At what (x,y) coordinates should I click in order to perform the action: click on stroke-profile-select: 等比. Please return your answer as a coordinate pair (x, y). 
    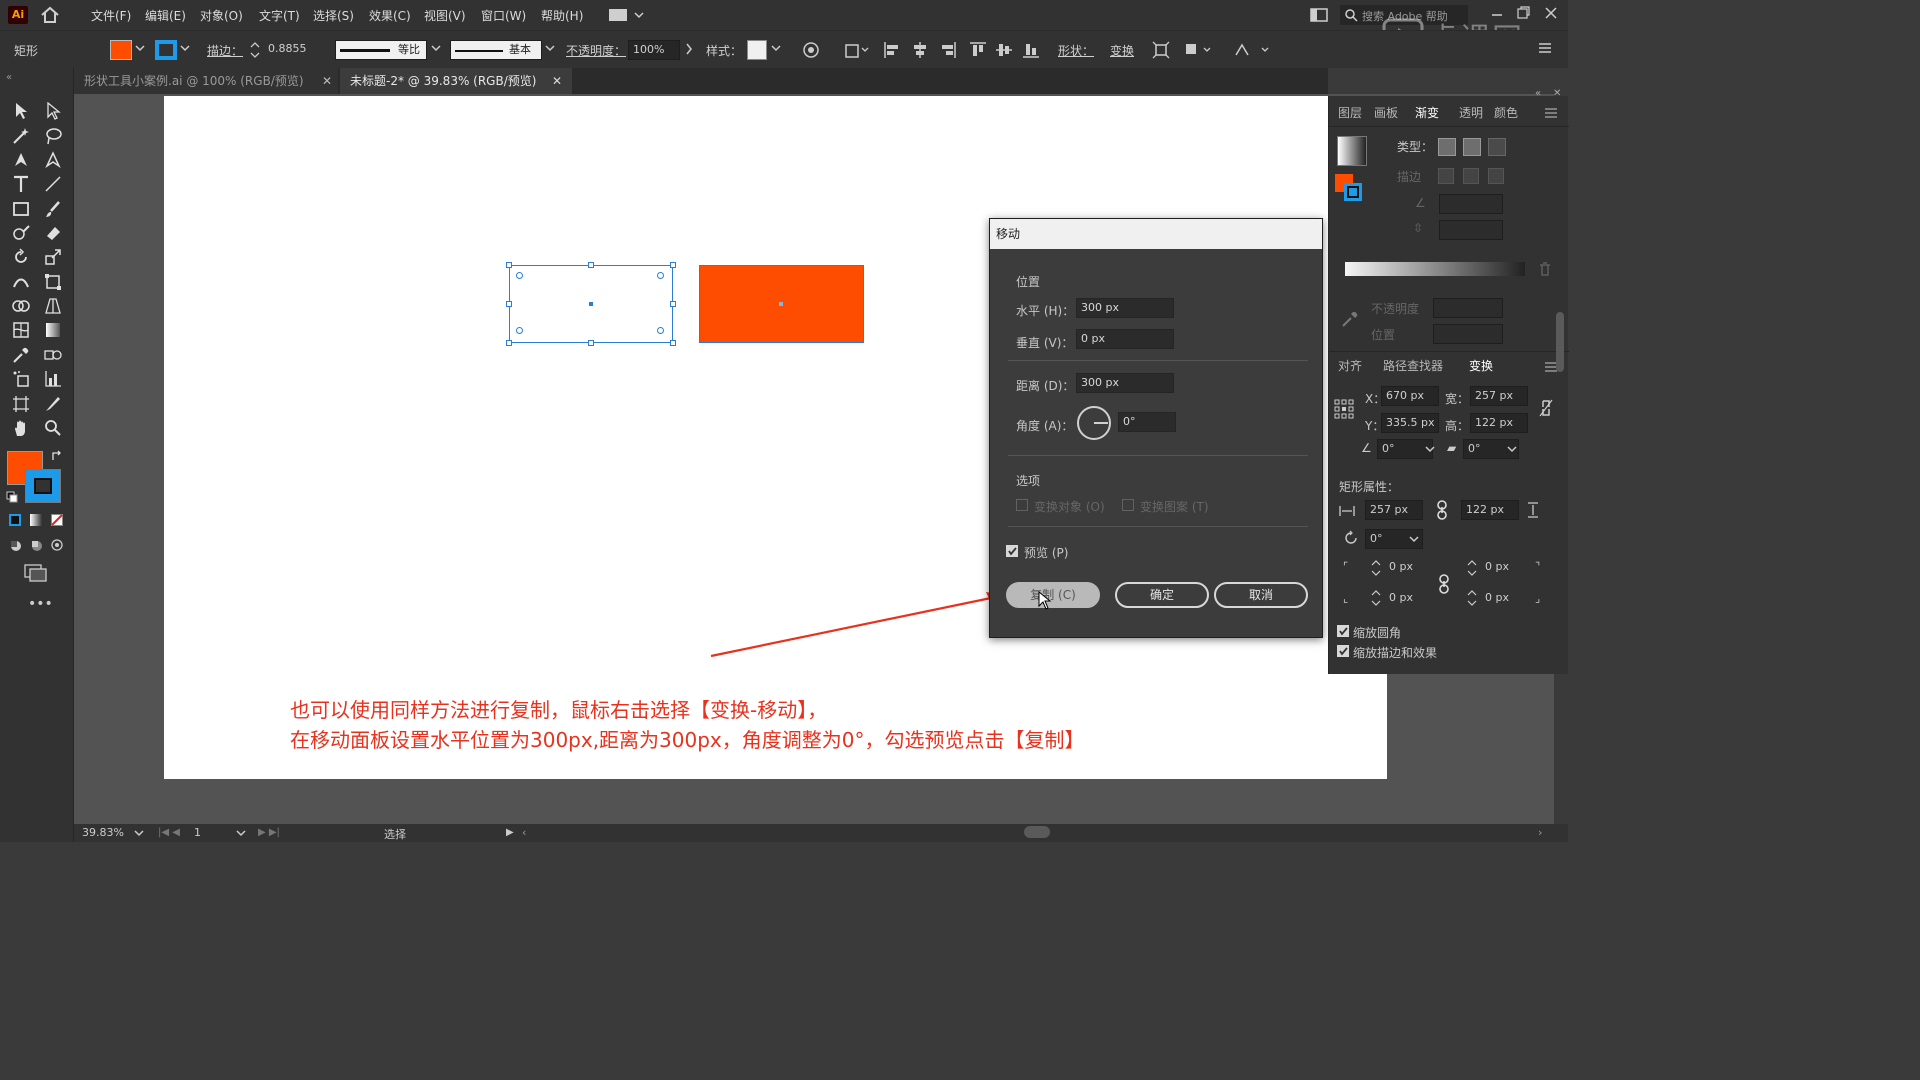
    Looking at the image, I should click on (381, 50).